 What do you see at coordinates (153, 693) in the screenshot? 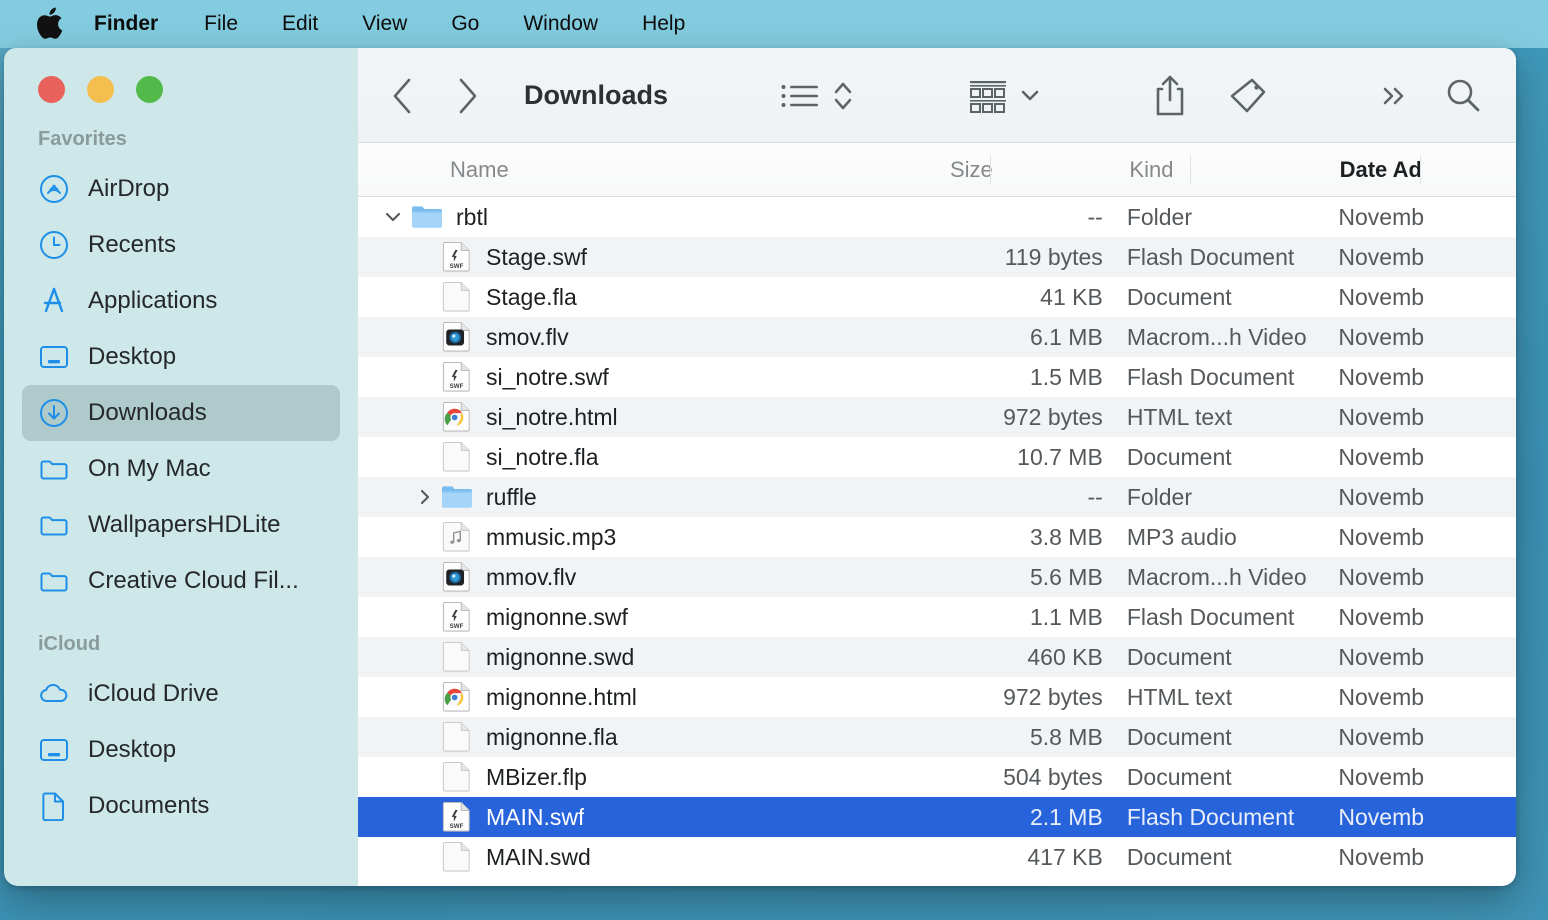
I see `sidebar-item-label: iCloud Drive` at bounding box center [153, 693].